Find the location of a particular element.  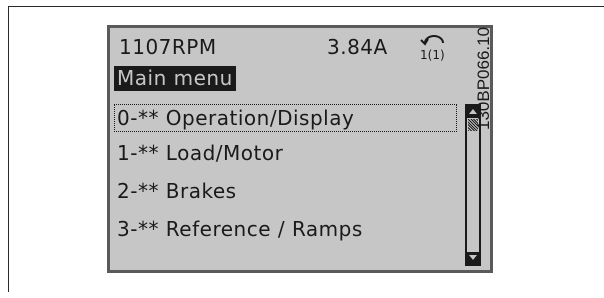

menu-item-operation-display: 0-** Operation/Display is located at coordinates (285, 118).